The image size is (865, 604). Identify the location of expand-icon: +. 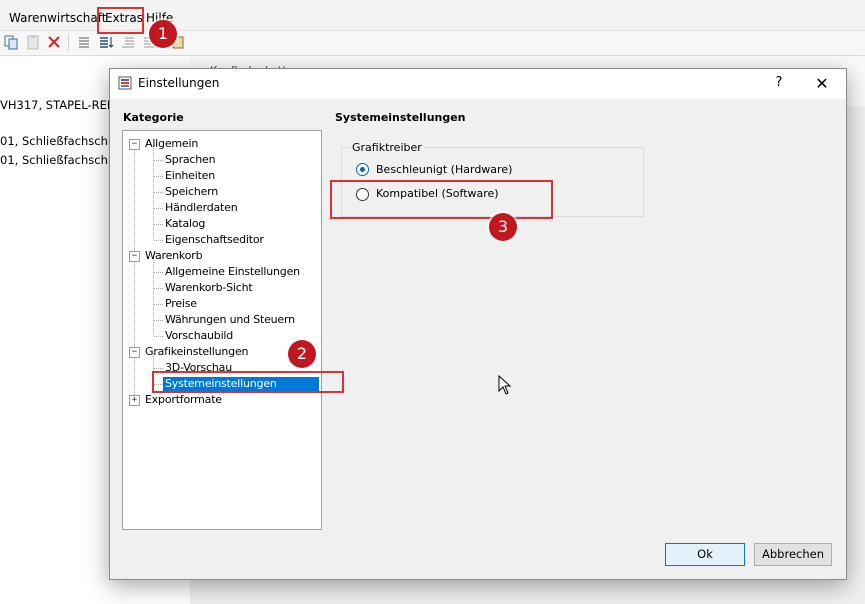
(134, 400).